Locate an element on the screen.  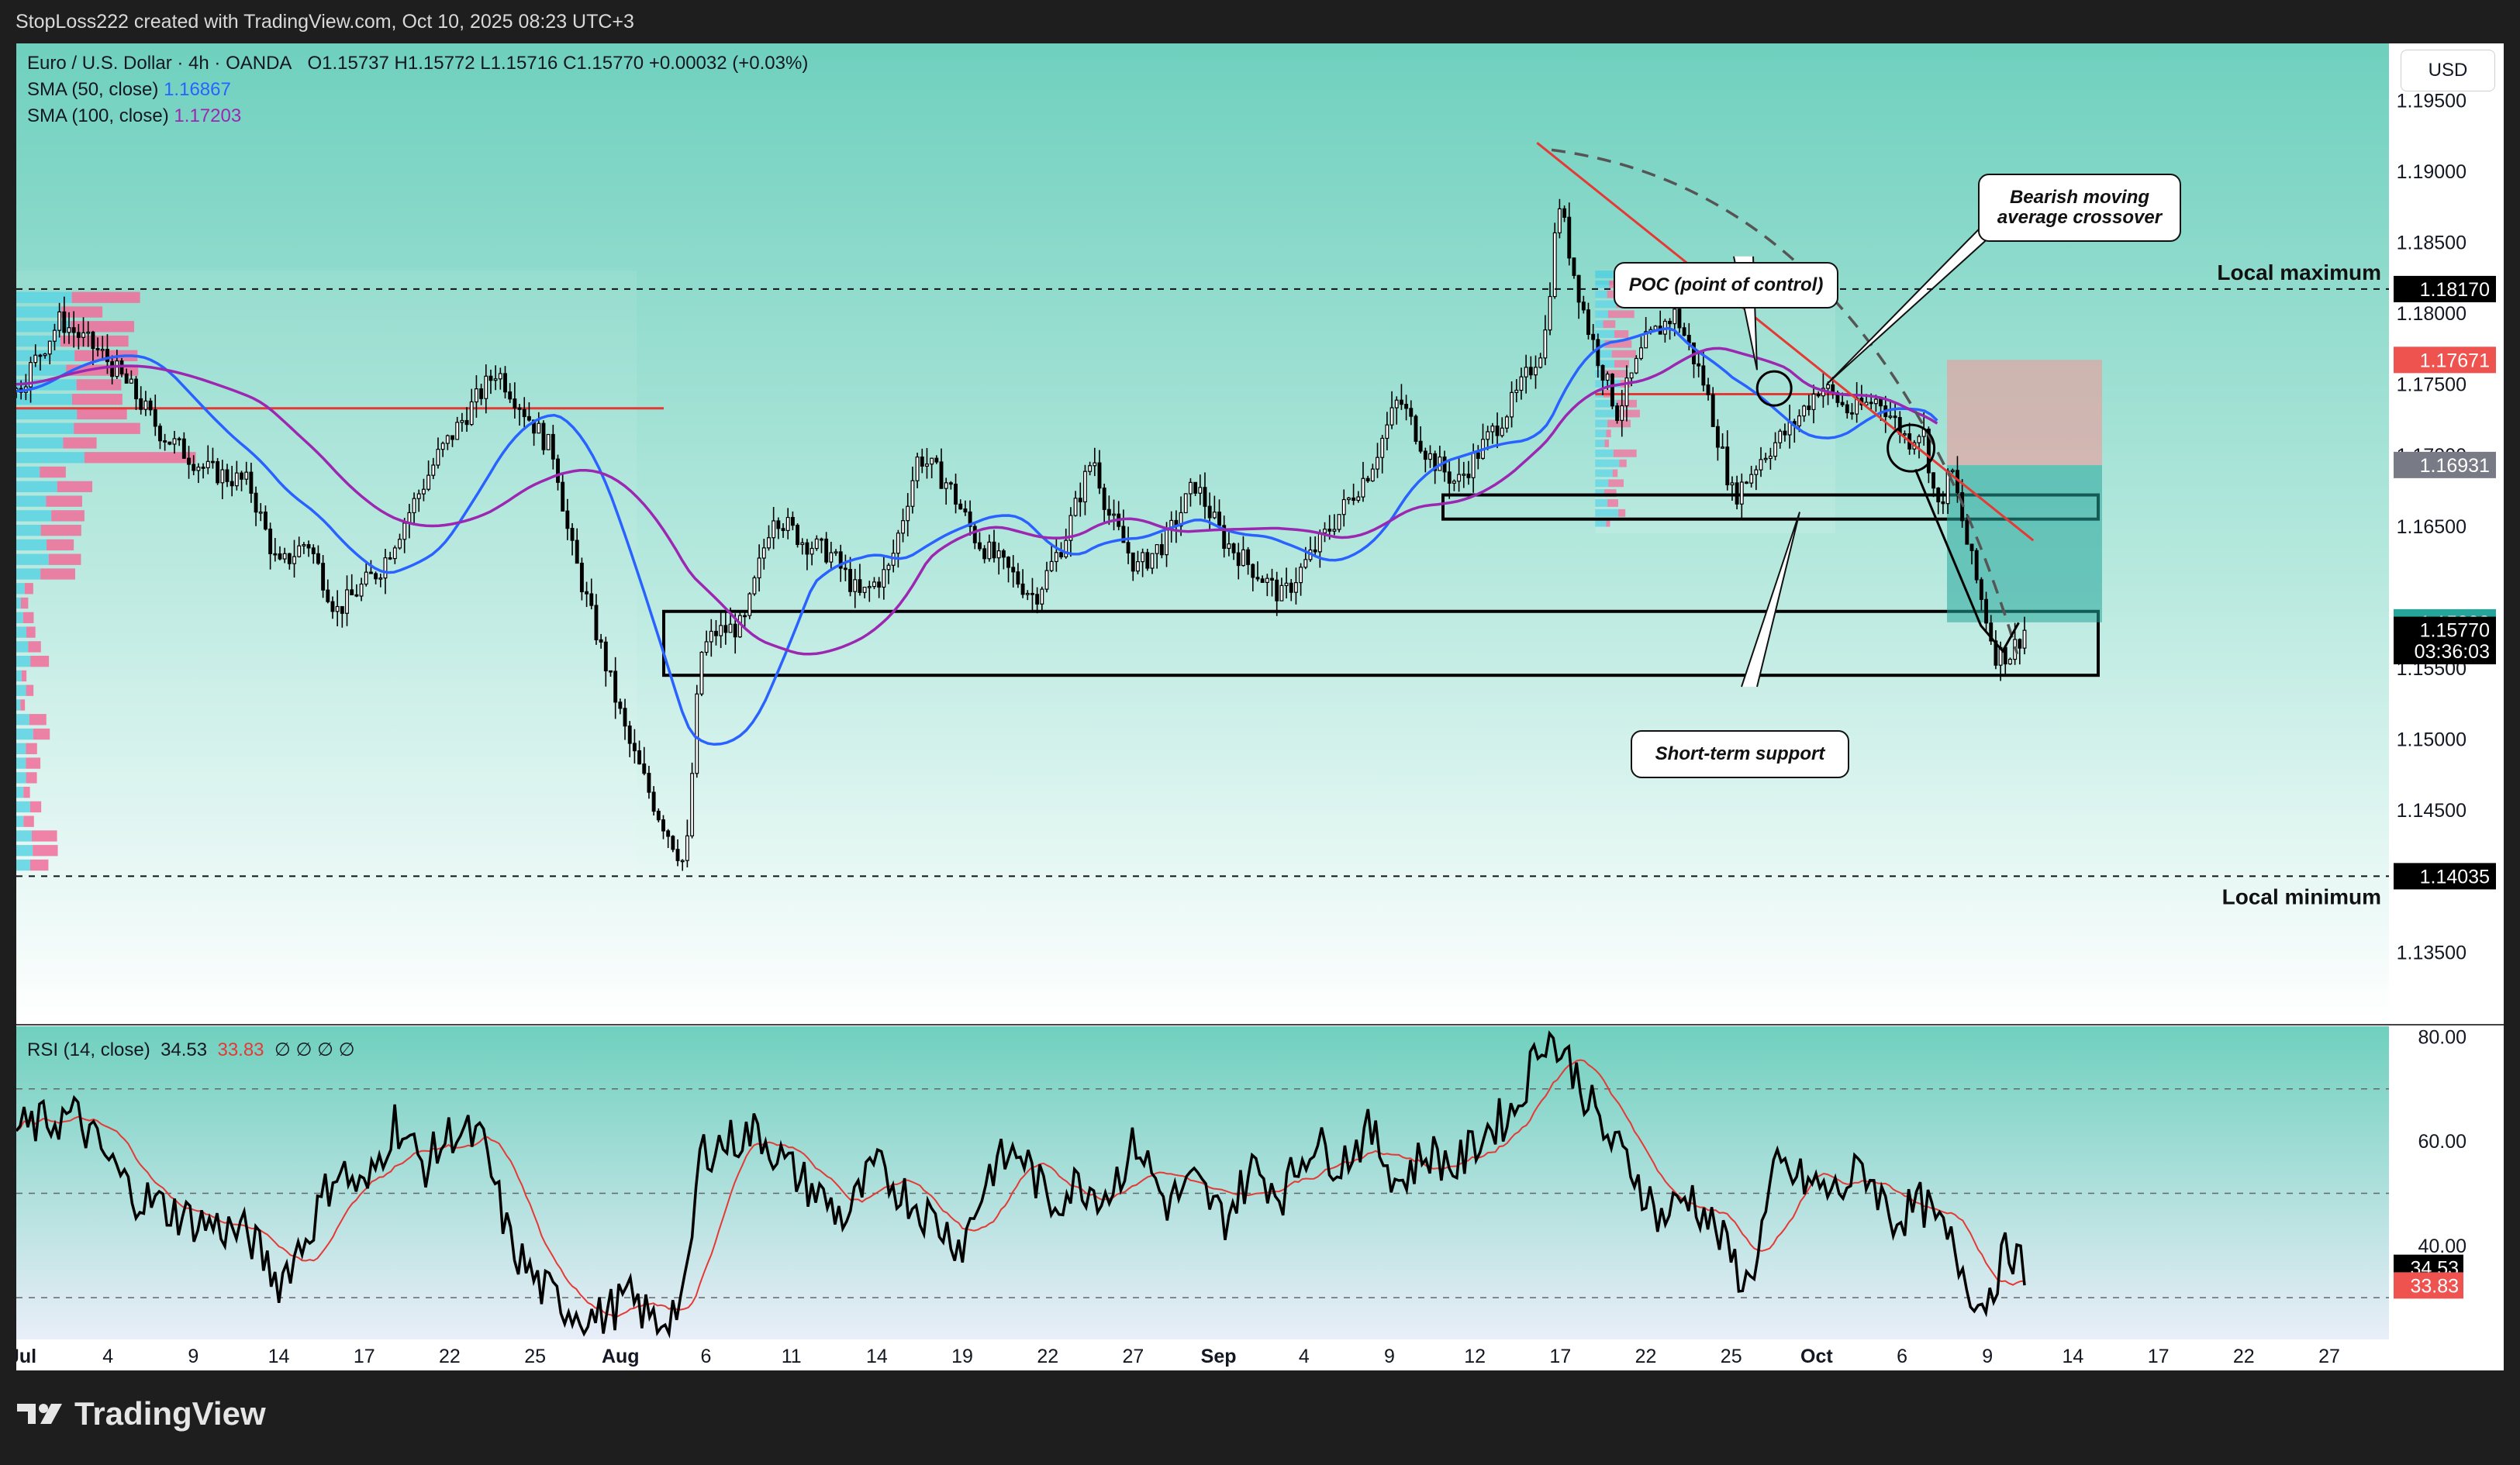
x-tick-label: 14 is located at coordinates (2073, 1356).